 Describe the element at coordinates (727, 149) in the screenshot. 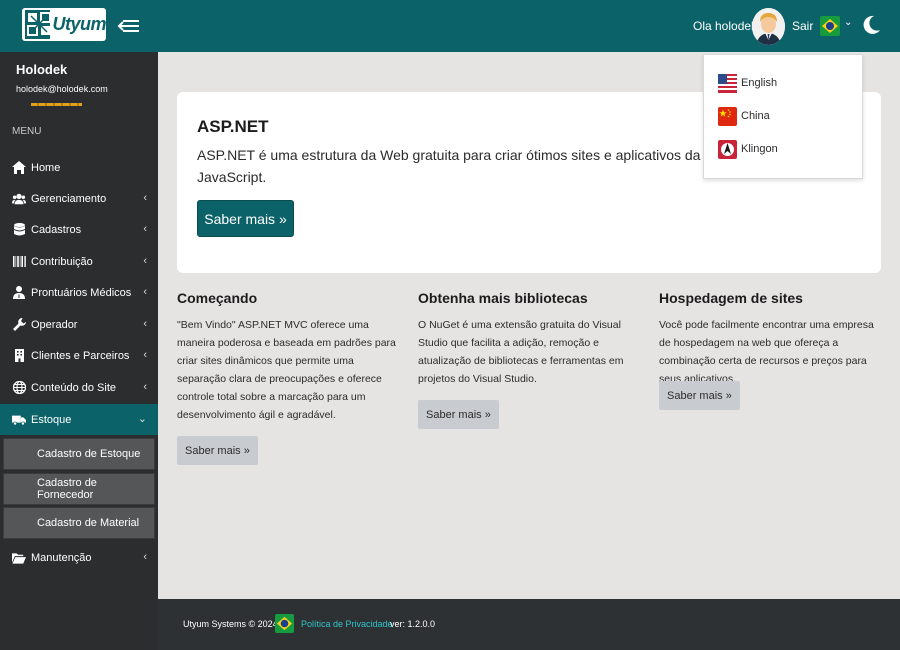

I see `klingon-flag-icon` at that location.